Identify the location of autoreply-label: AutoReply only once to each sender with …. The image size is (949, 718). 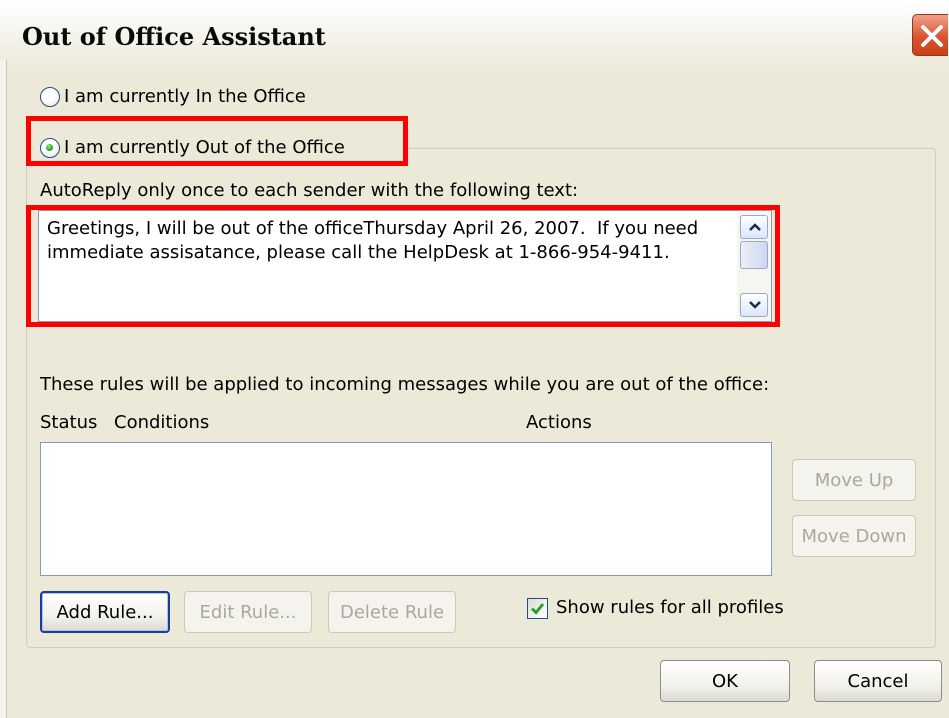
(309, 190).